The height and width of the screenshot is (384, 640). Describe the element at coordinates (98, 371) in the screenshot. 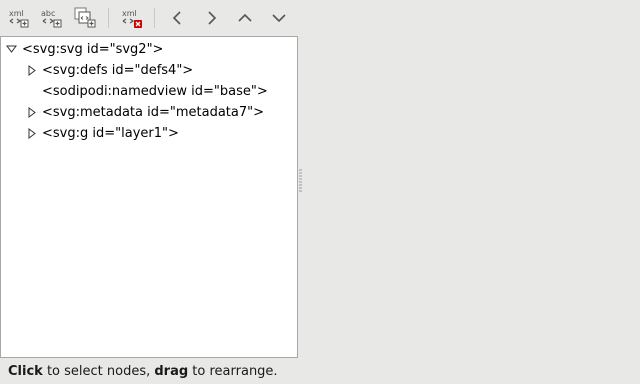

I see `status-middle-text: to select nodes,` at that location.